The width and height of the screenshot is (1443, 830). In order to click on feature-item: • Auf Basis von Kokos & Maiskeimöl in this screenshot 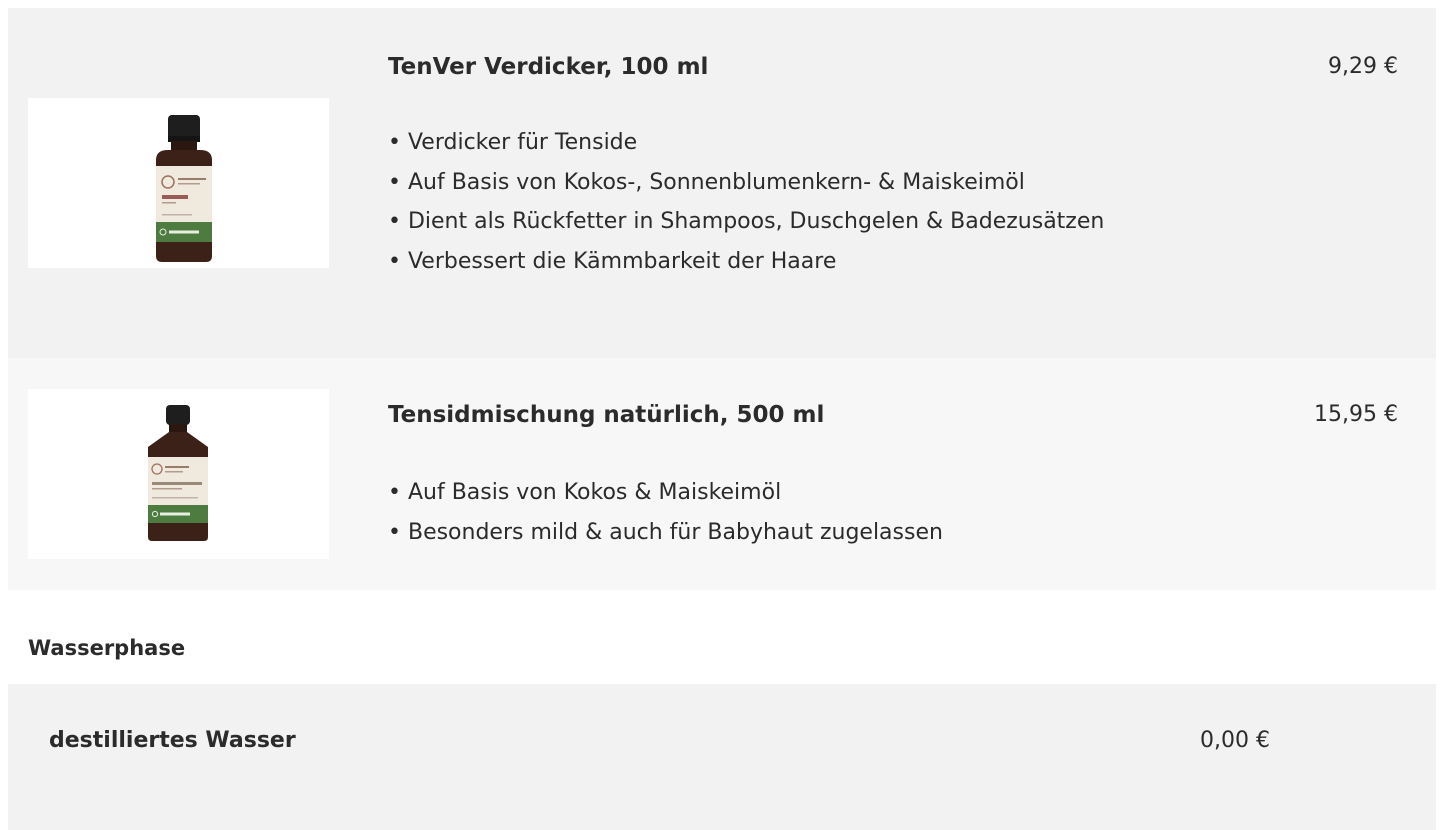, I will do `click(585, 492)`.